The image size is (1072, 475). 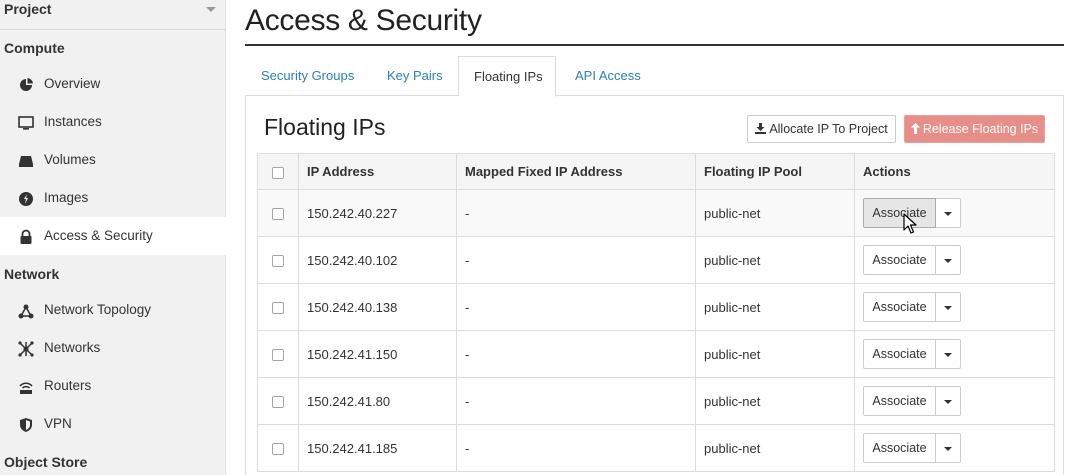 What do you see at coordinates (415, 76) in the screenshot?
I see `tab-key-pairs: Key Pairs` at bounding box center [415, 76].